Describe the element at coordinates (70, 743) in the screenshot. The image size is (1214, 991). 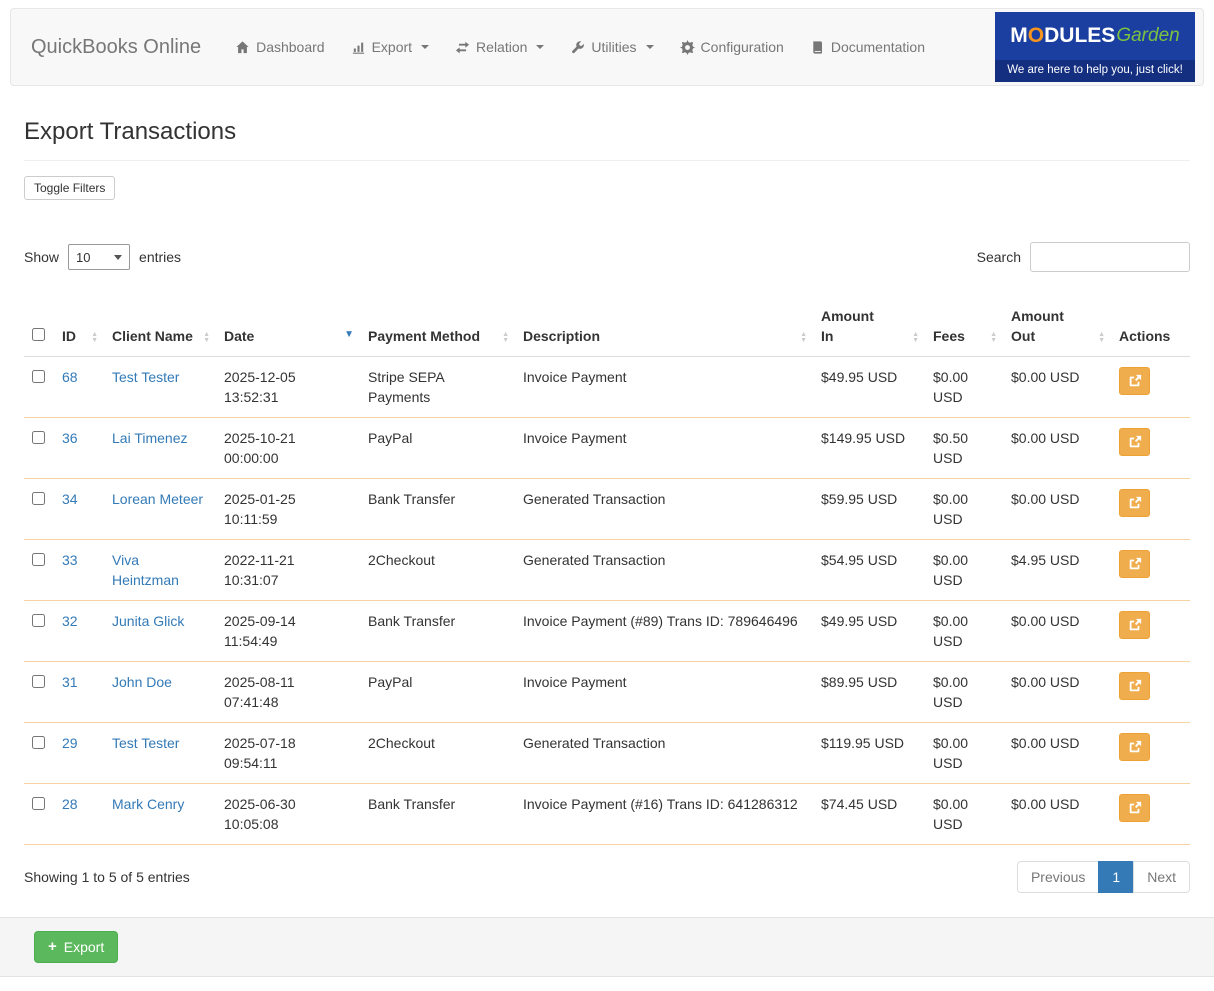
I see `transaction-id-link: 29` at that location.